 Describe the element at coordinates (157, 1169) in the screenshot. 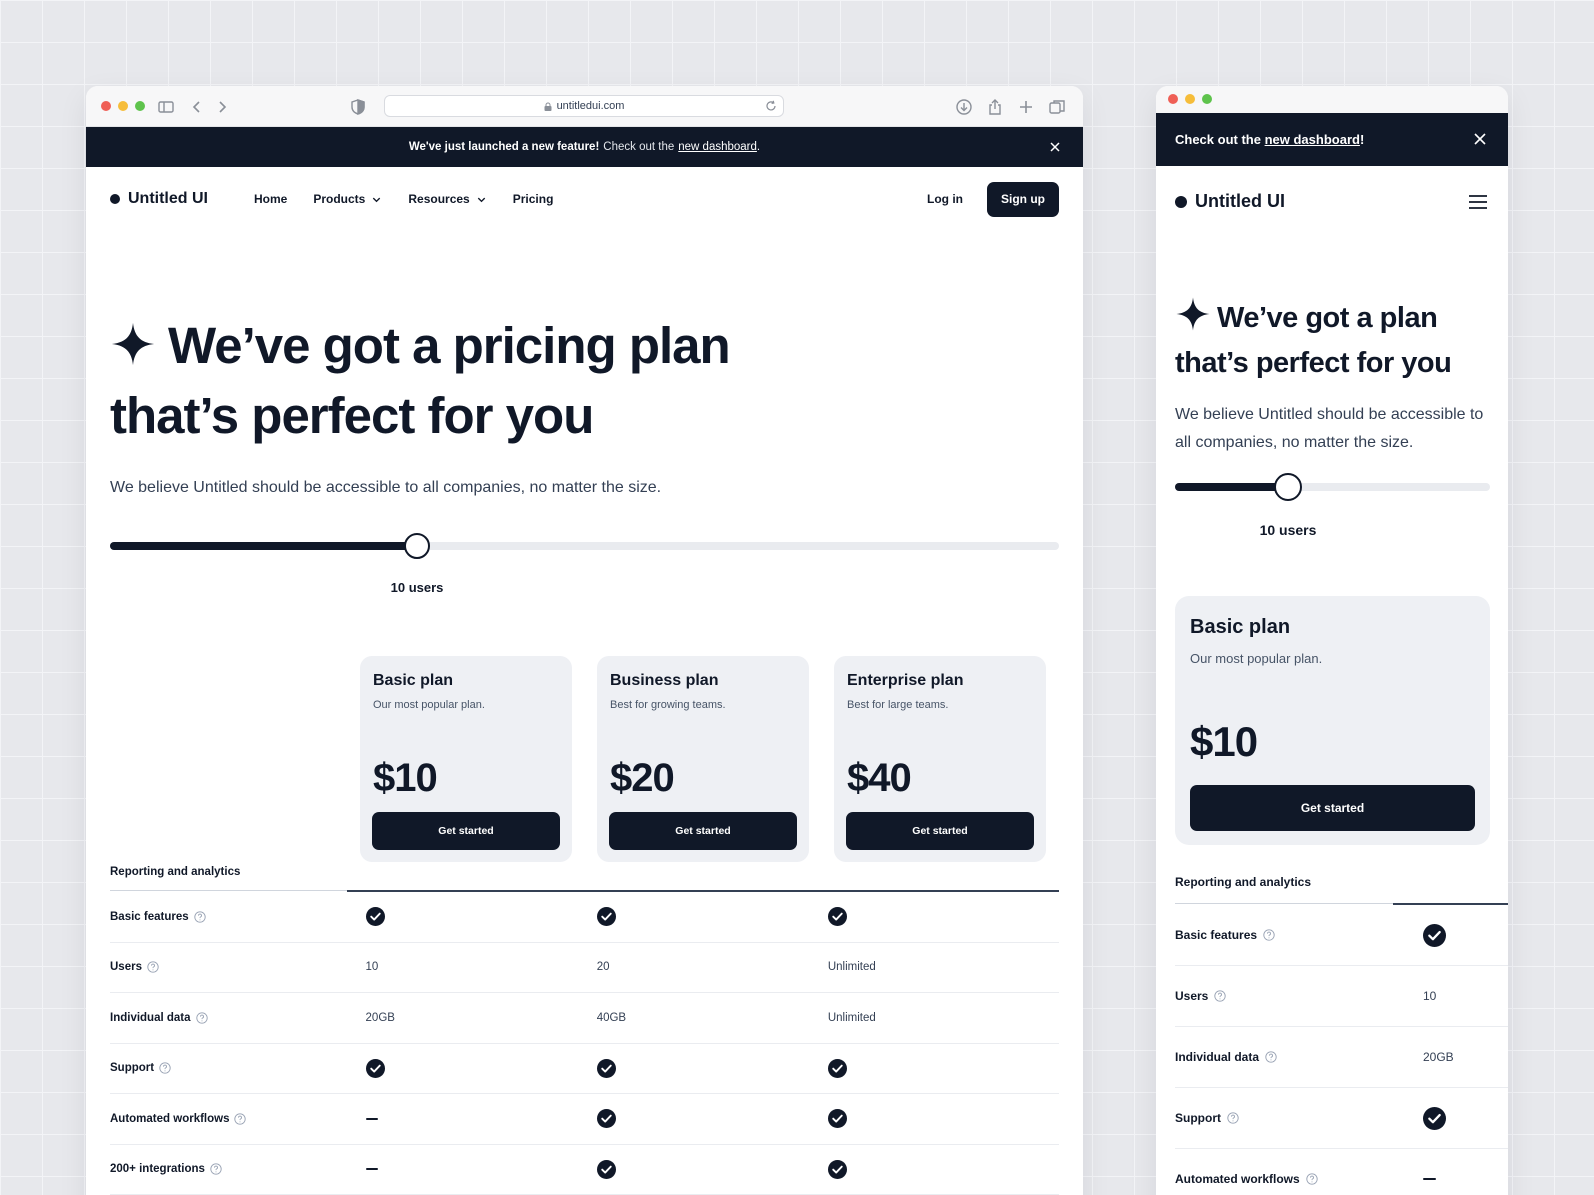

I see `feature-name-label: 200+ integrations` at that location.